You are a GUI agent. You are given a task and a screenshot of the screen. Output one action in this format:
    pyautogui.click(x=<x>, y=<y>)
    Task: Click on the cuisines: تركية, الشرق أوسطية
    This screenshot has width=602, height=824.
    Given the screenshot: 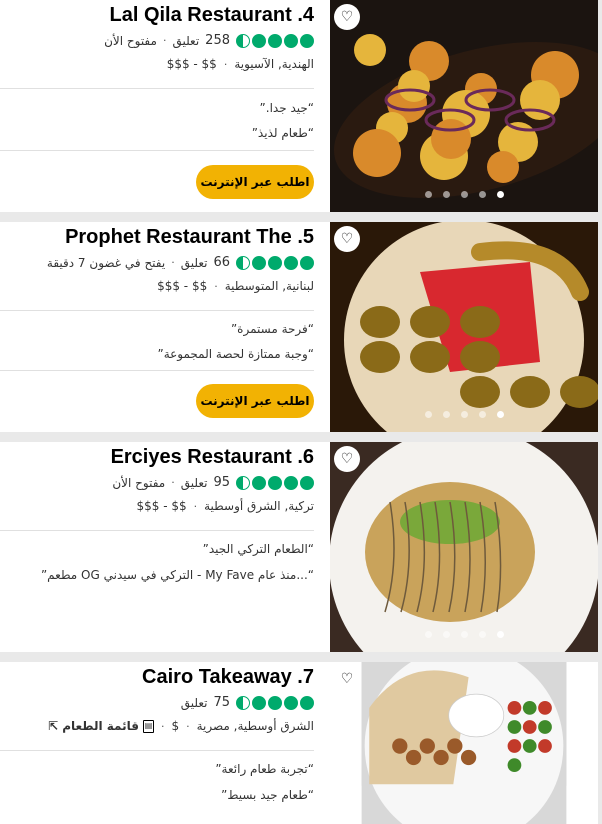 What is the action you would take?
    pyautogui.click(x=259, y=506)
    